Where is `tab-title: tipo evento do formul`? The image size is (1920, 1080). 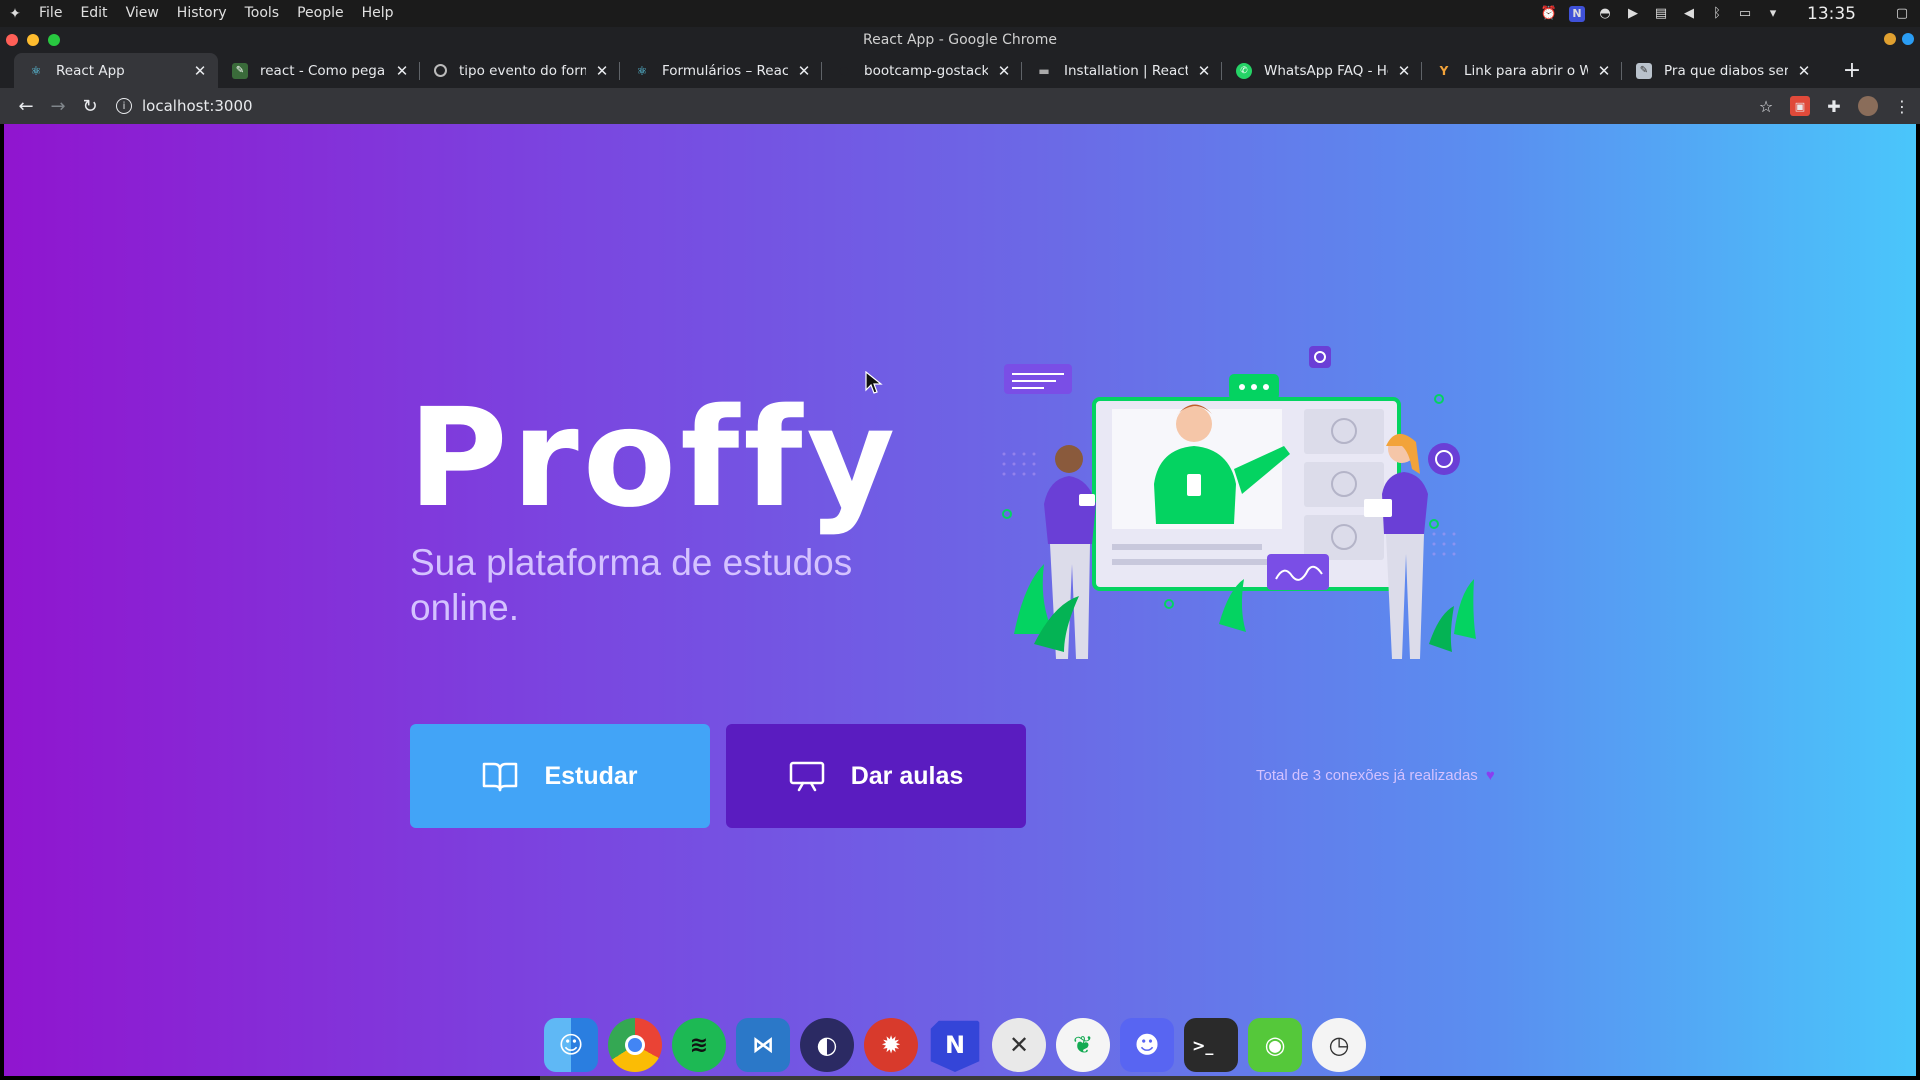
tab-title: tipo evento do formul is located at coordinates (522, 70).